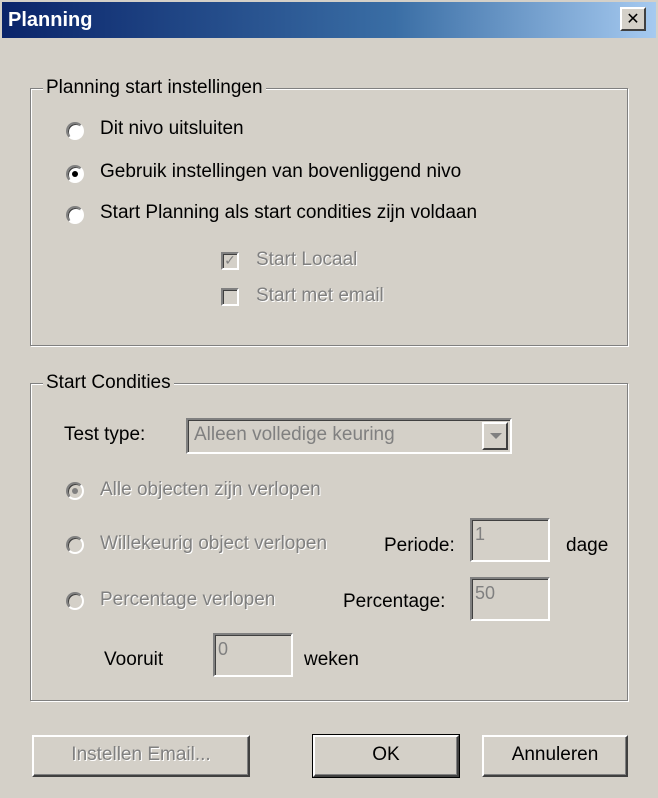  Describe the element at coordinates (510, 540) in the screenshot. I see `periode-input: 1` at that location.